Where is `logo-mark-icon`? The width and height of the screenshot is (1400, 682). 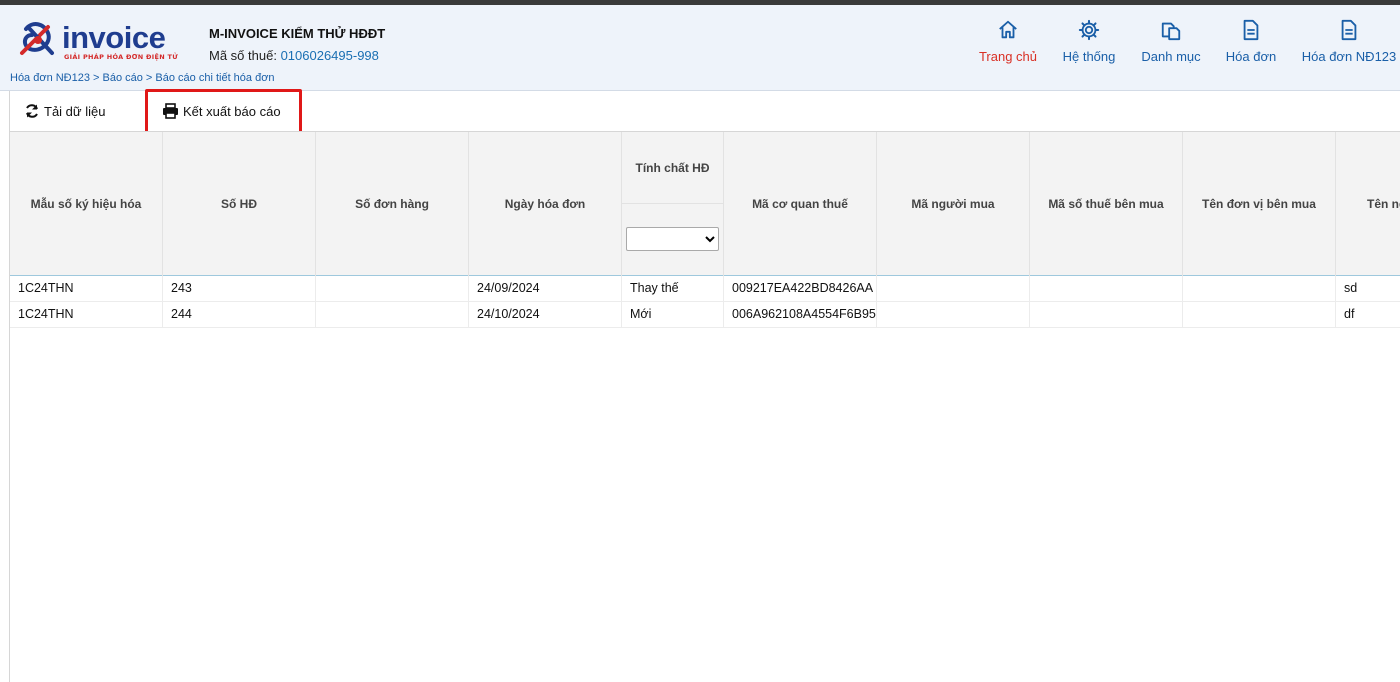
logo-mark-icon is located at coordinates (37, 38).